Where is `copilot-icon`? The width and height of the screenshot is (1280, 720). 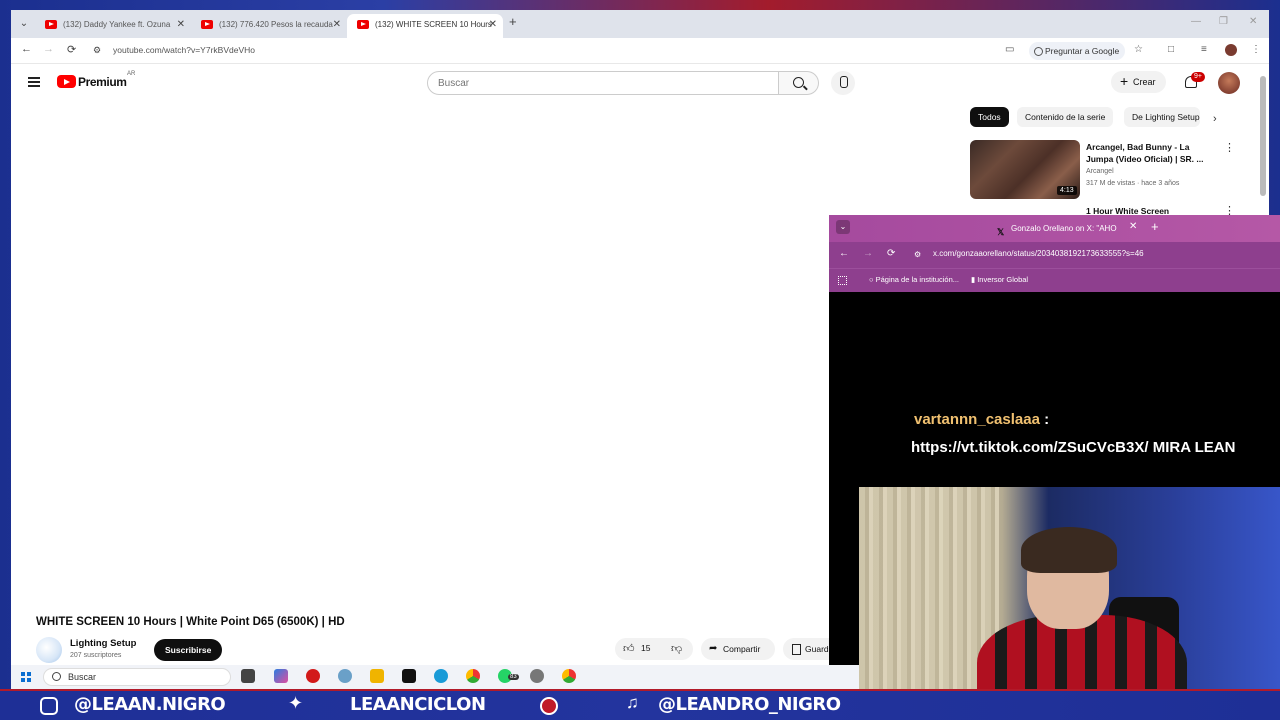
copilot-icon is located at coordinates (281, 676).